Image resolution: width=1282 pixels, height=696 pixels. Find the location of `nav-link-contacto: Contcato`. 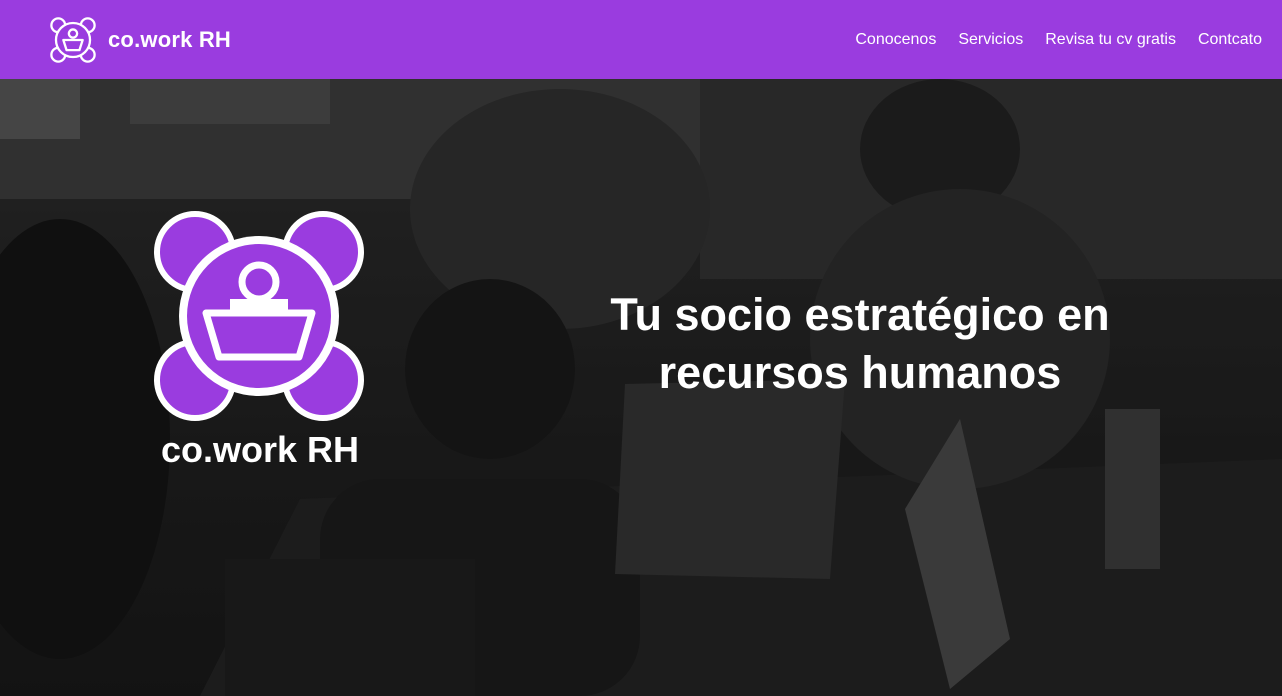

nav-link-contacto: Contcato is located at coordinates (1230, 40).